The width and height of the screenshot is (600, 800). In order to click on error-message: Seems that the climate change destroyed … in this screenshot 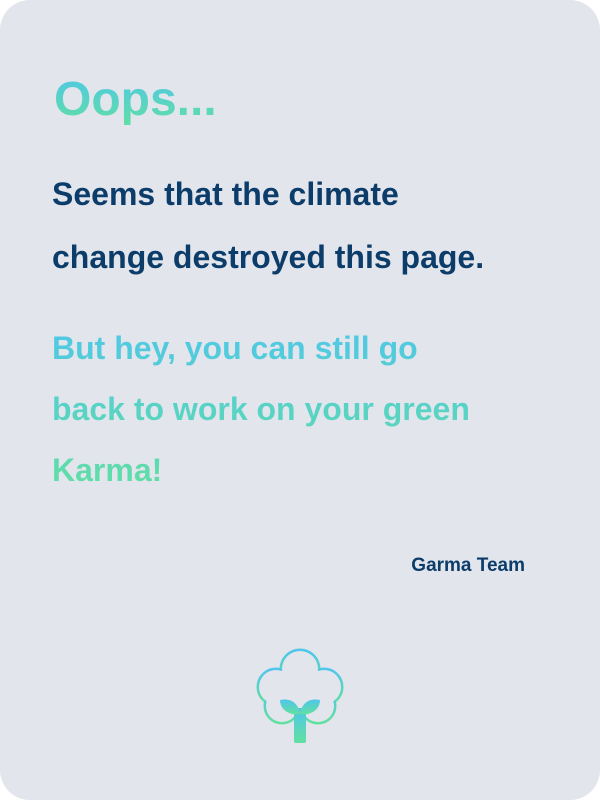, I will do `click(268, 226)`.